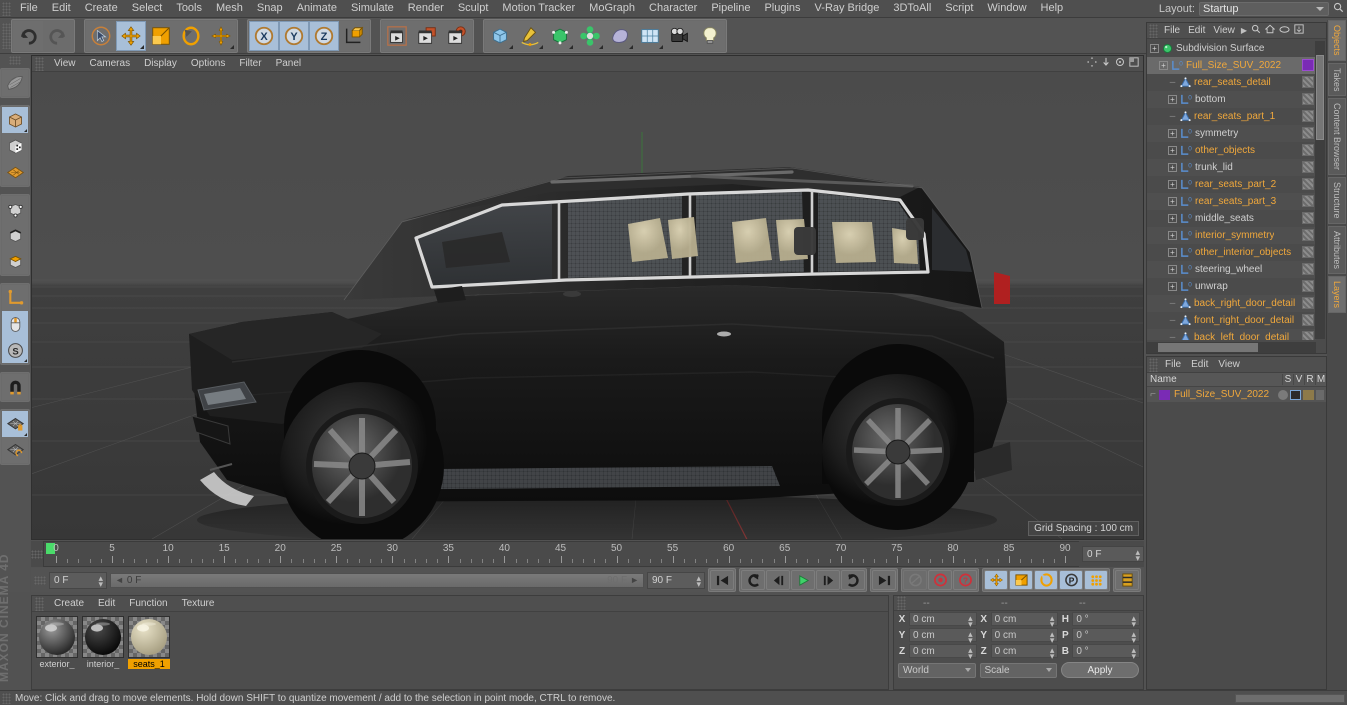  What do you see at coordinates (110, 63) in the screenshot?
I see `viewport-menu-cameras: Cameras` at bounding box center [110, 63].